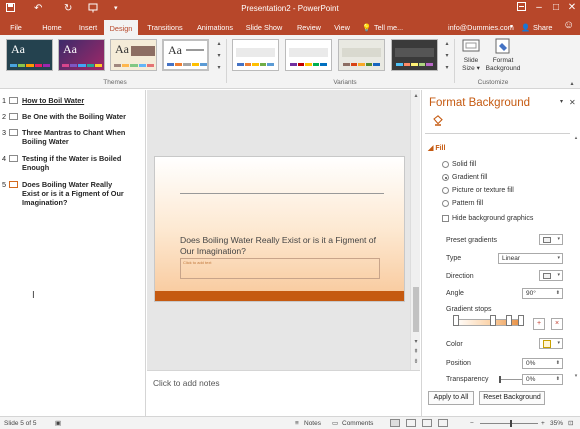 Image resolution: width=580 pixels, height=429 pixels. Describe the element at coordinates (427, 423) in the screenshot. I see `reading-view-icon` at that location.